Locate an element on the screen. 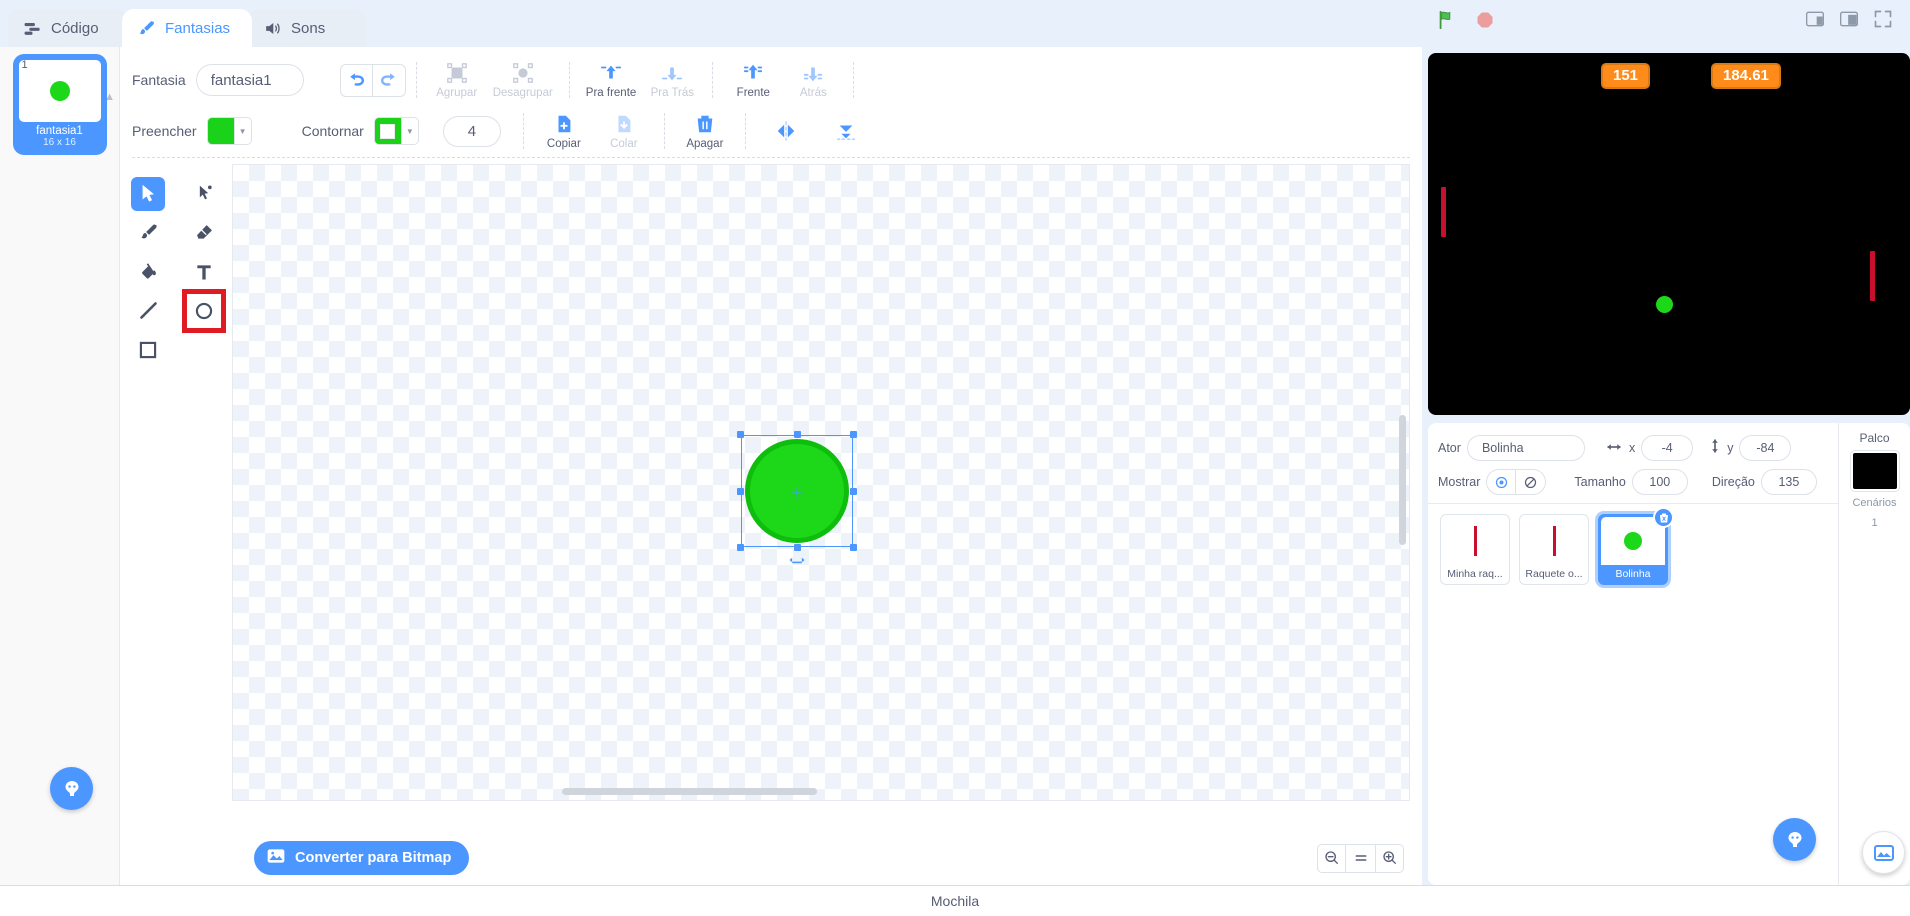 This screenshot has width=1910, height=916. stage-thumbnail is located at coordinates (1874, 471).